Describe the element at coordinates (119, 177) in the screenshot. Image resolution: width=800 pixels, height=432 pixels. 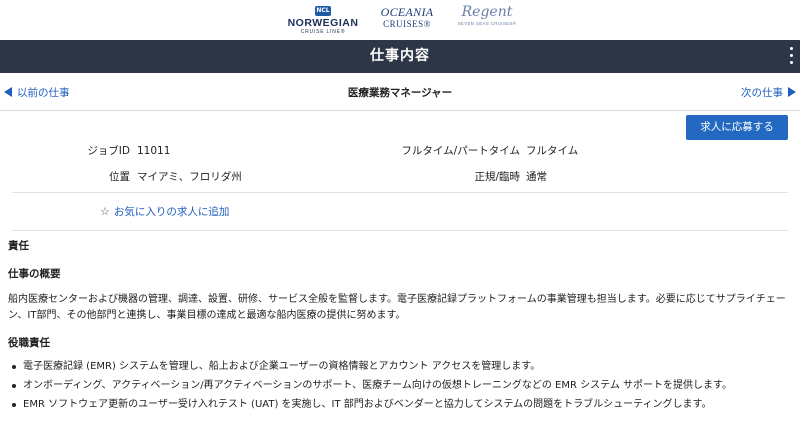
I see `location-label: 位置` at that location.